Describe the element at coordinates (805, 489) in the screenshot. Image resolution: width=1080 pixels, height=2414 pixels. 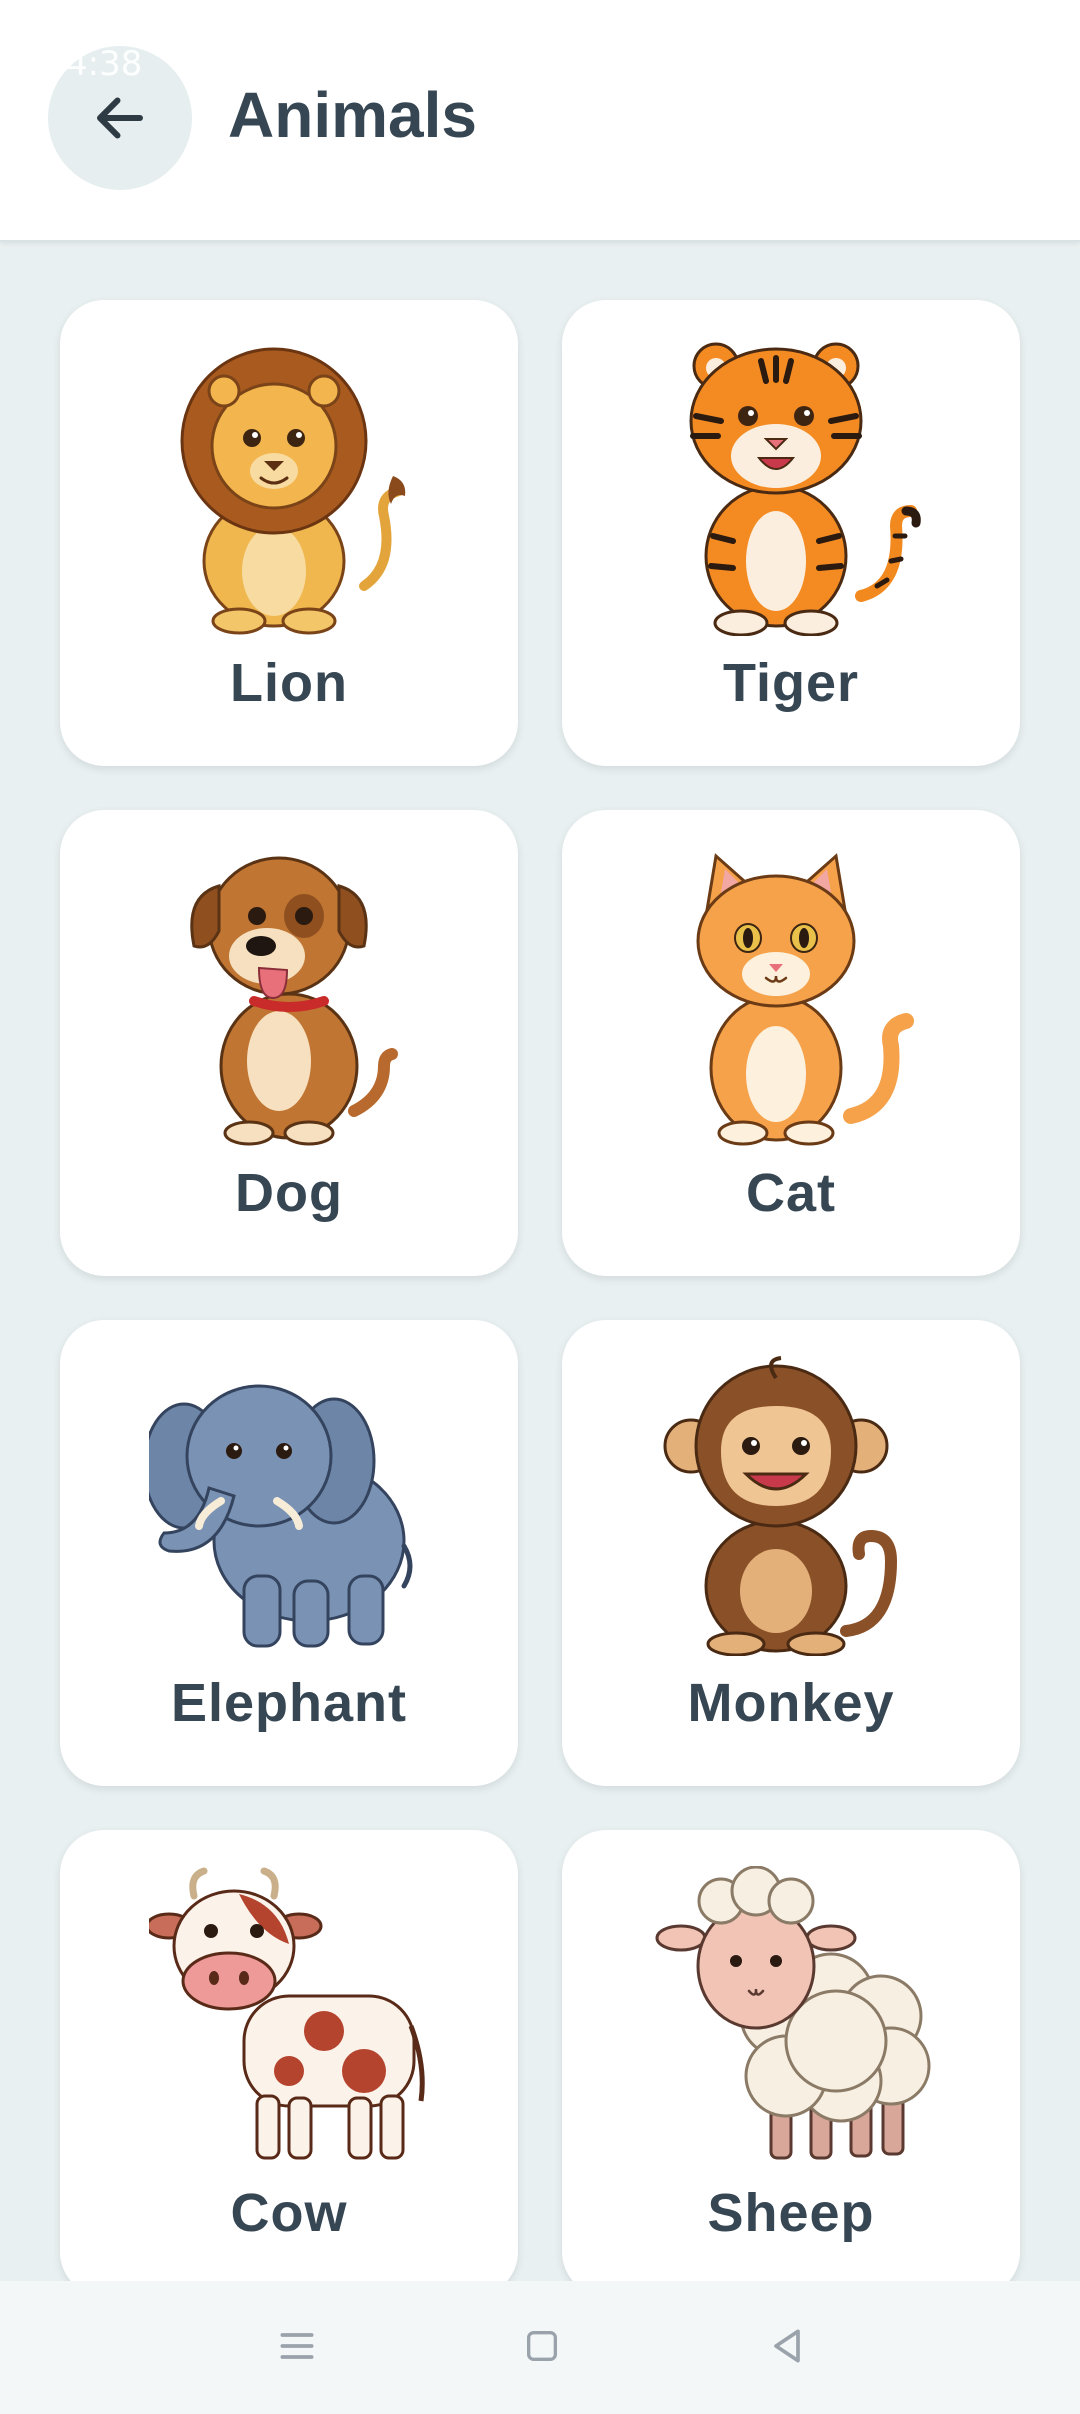
I see `tiger-illustration` at that location.